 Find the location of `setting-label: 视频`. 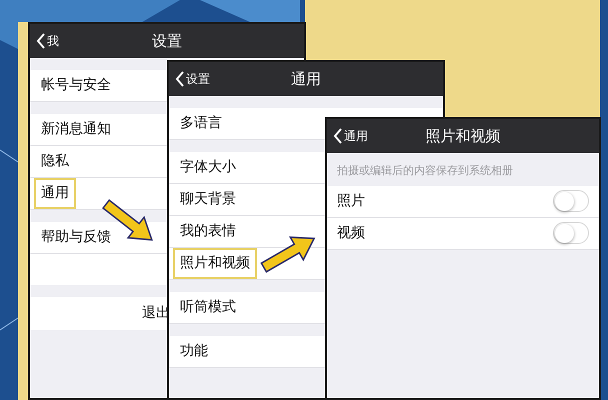

setting-label: 视频 is located at coordinates (351, 233).